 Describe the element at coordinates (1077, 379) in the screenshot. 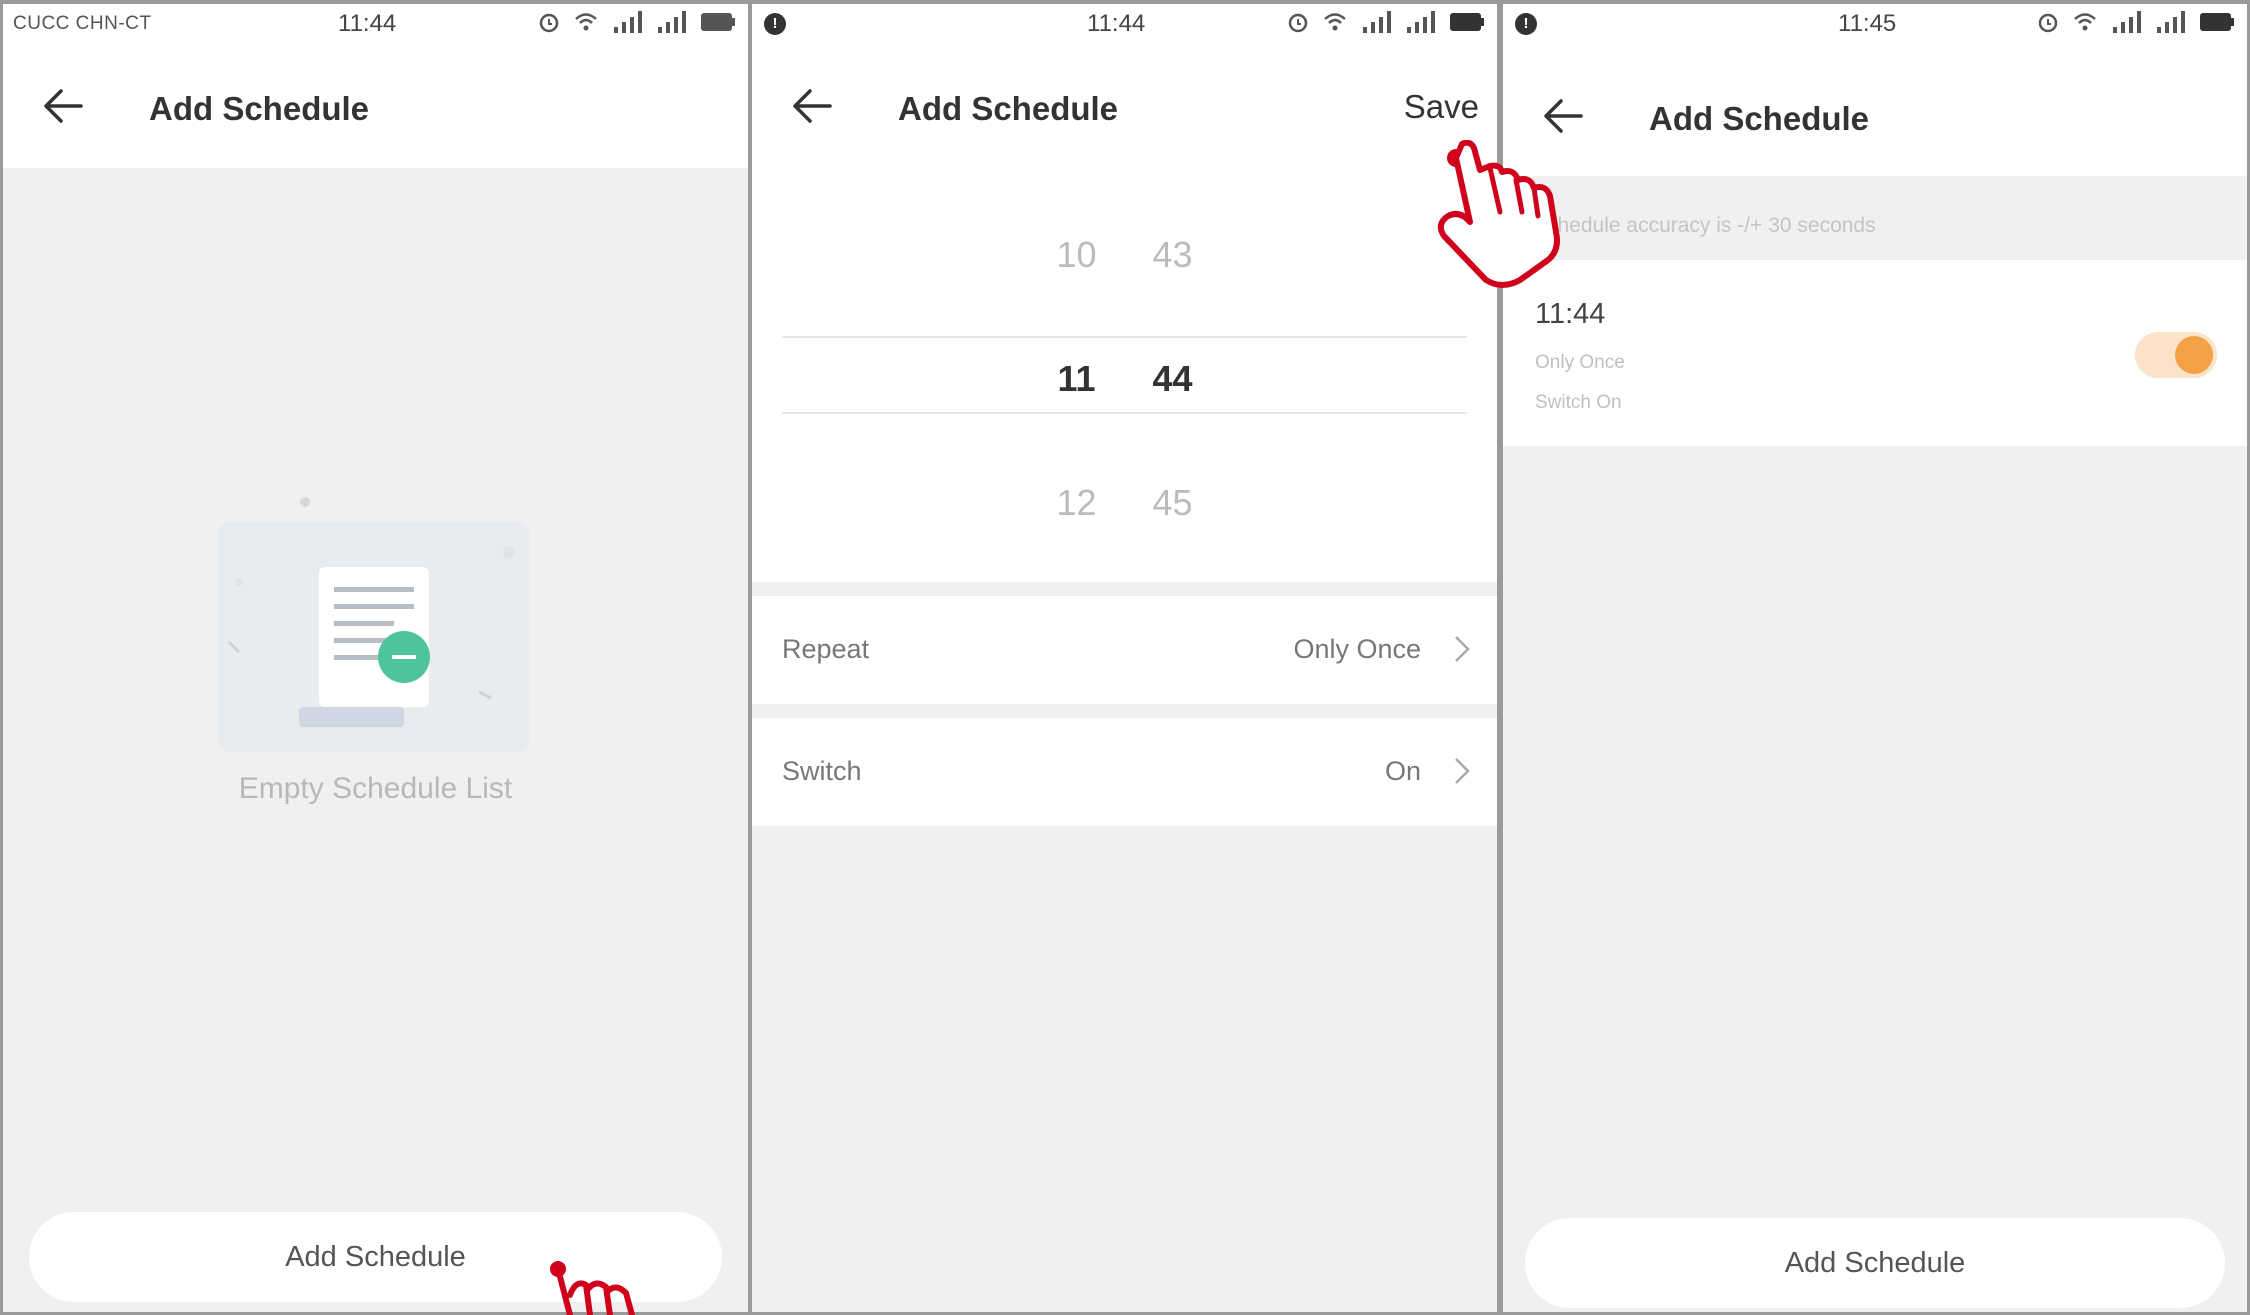

I see `selected-hour: 11` at that location.